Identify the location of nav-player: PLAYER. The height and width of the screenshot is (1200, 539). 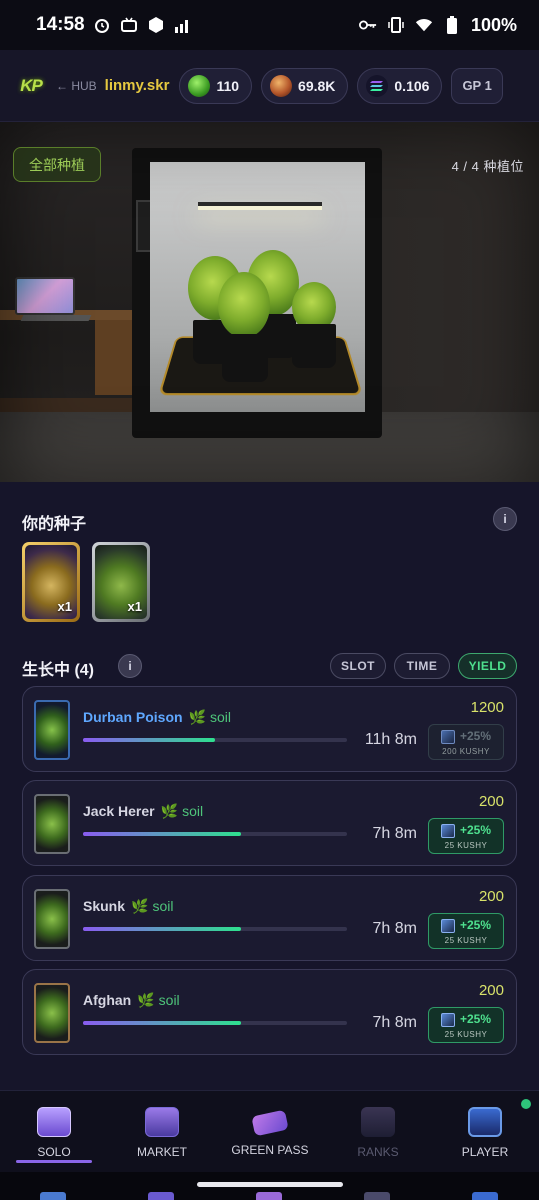
(485, 1132).